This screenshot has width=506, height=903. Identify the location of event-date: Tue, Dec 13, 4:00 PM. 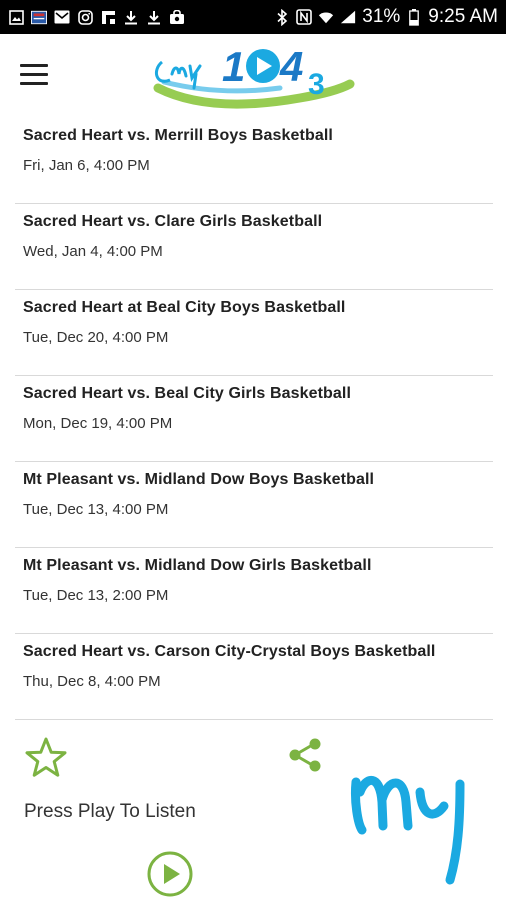
(96, 509).